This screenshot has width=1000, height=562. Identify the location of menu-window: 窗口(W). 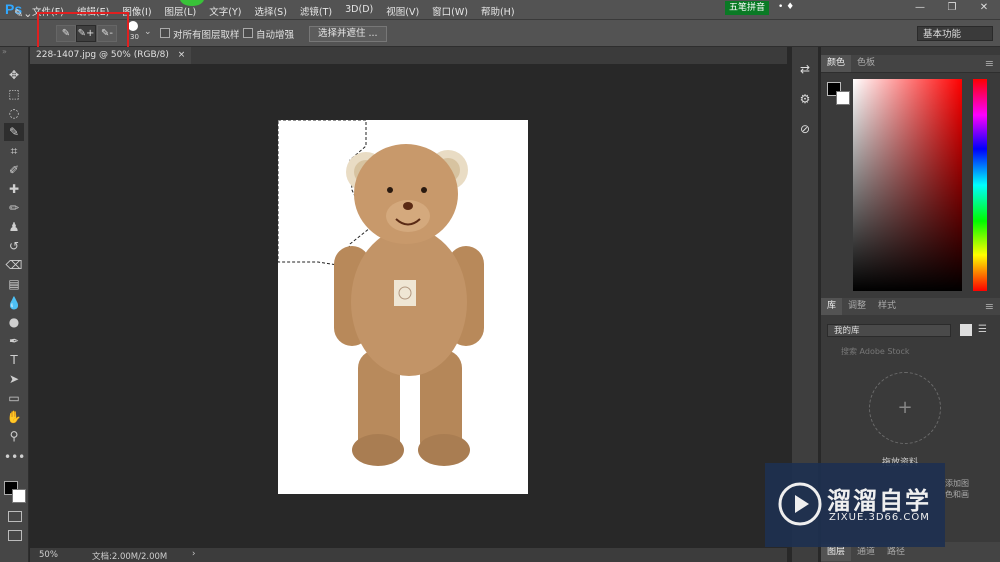
(450, 11).